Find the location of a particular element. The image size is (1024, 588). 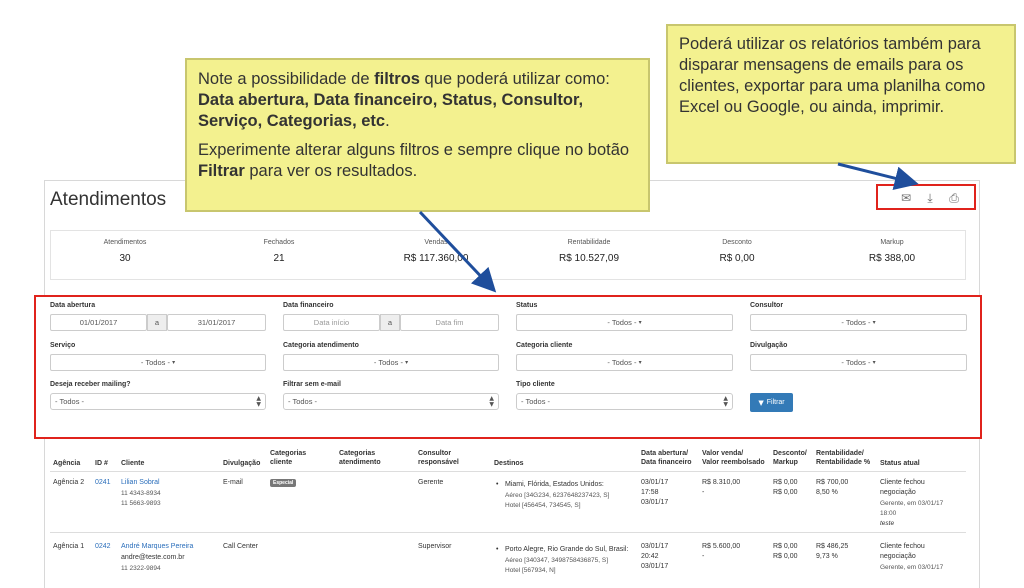

arrow-to-filters is located at coordinates (457, 251).